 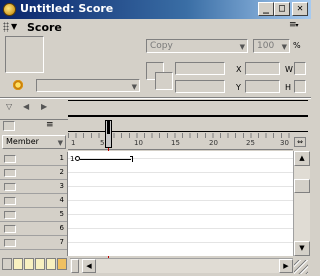 I want to click on vertical-scrollbar: ▲ ▼, so click(x=301, y=203).